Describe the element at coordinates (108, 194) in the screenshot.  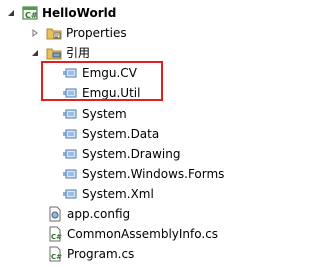
I see `reference-item-system-xml: System.Xml` at that location.